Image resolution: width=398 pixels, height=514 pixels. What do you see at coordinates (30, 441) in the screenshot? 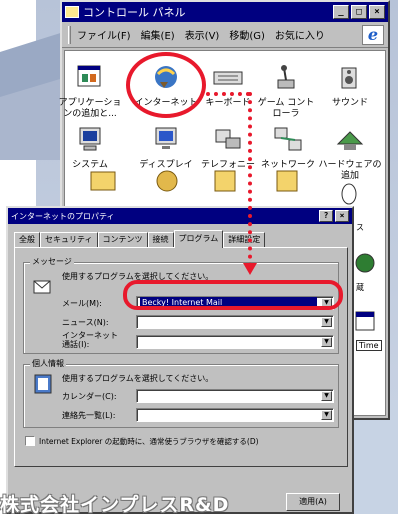
I see `default-browser-check-checkbox` at bounding box center [30, 441].